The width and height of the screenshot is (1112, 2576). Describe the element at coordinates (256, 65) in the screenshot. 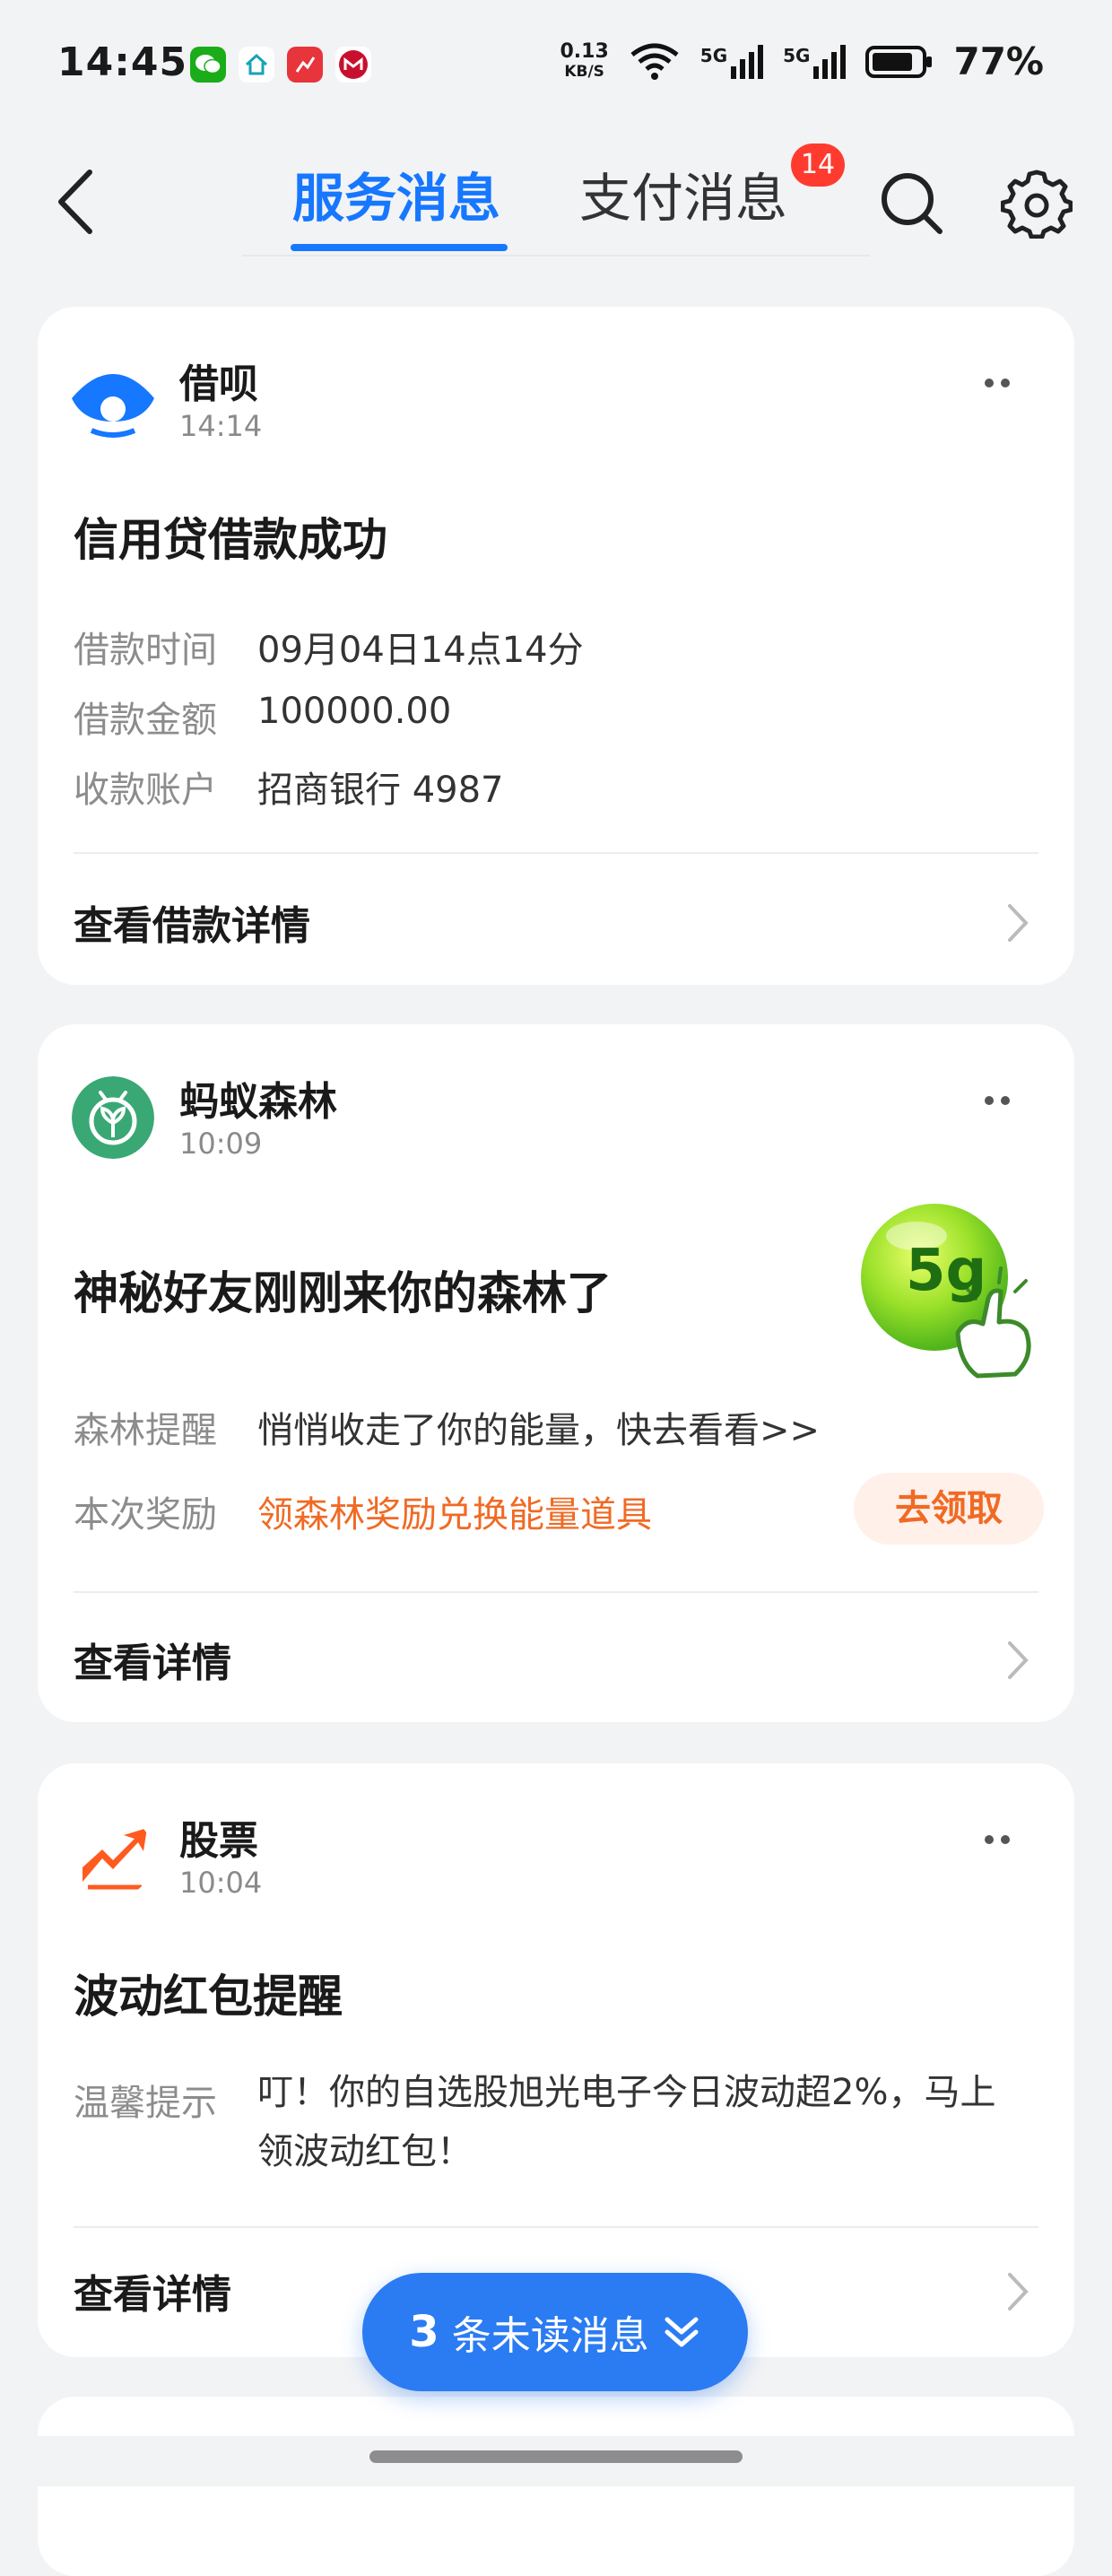

I see `home-app-icon` at that location.